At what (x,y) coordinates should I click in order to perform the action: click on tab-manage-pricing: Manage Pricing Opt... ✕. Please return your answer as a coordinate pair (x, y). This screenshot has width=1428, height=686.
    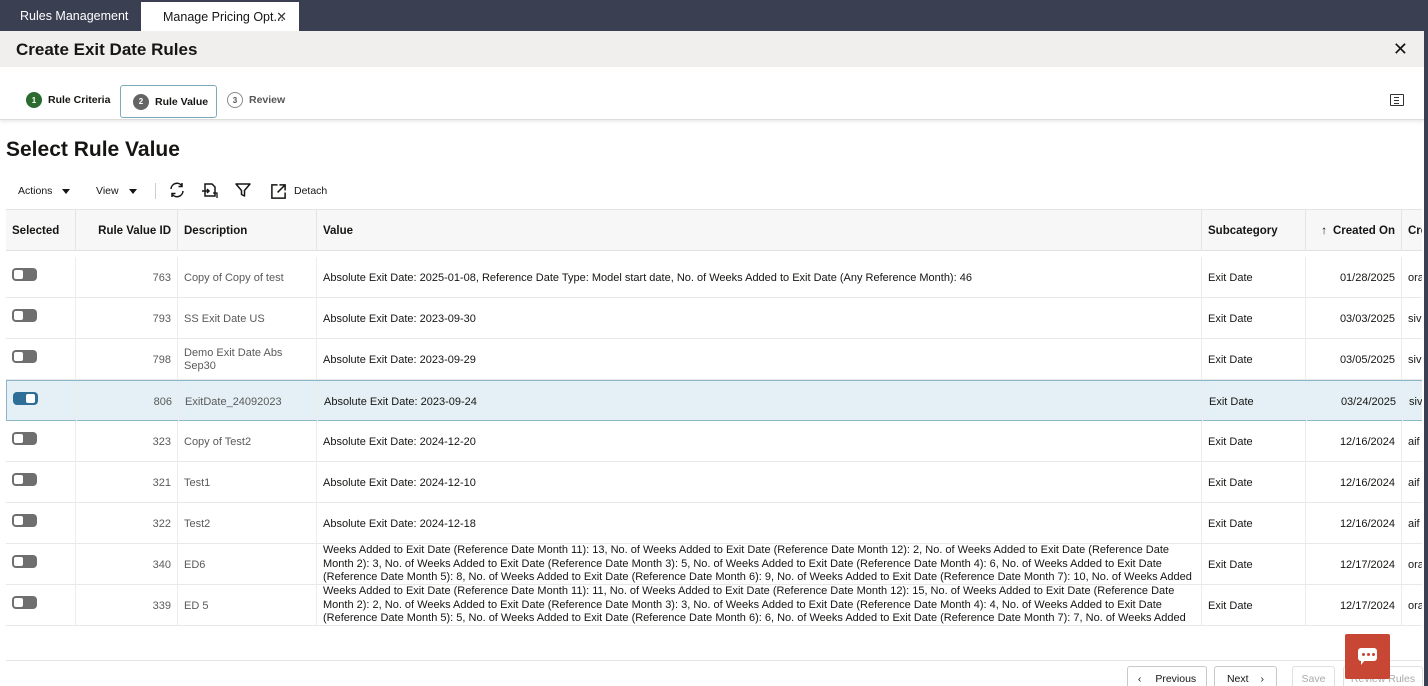
    Looking at the image, I should click on (220, 15).